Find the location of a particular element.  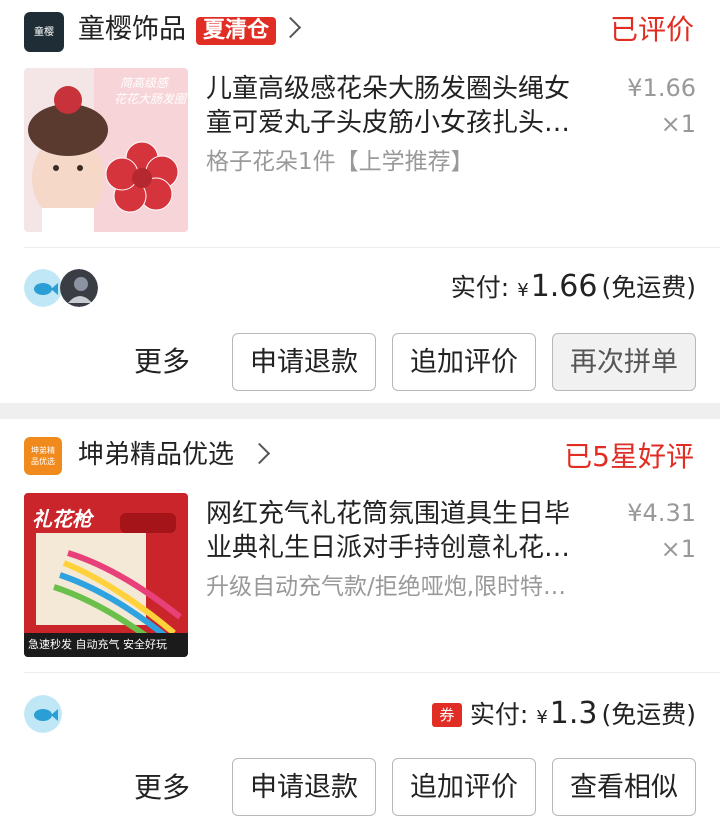

thumb-caption-2: 花花大肠发圈 is located at coordinates (150, 99).